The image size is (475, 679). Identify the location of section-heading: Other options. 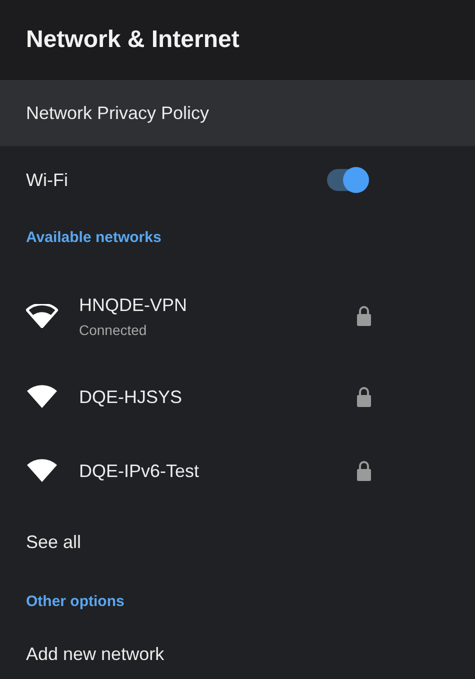
(75, 601).